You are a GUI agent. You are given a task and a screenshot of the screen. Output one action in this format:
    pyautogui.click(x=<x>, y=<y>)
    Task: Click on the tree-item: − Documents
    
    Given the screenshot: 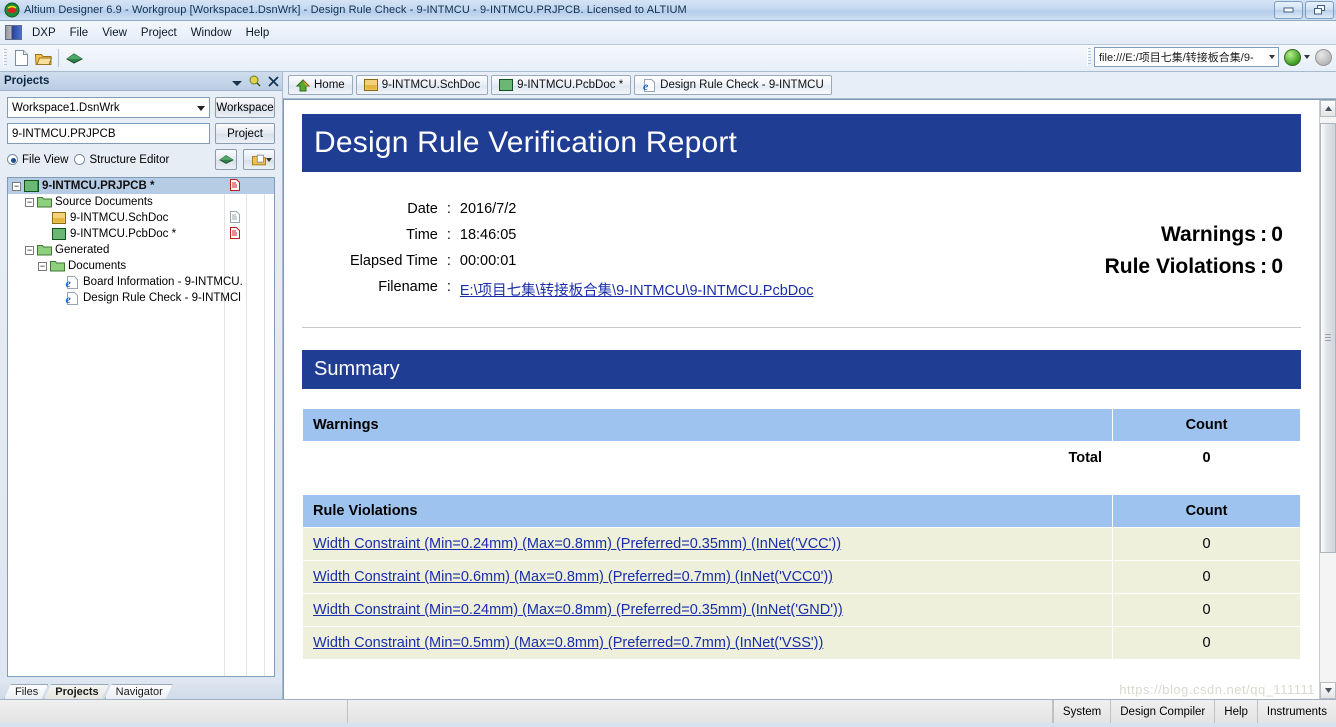 What is the action you would take?
    pyautogui.click(x=141, y=266)
    